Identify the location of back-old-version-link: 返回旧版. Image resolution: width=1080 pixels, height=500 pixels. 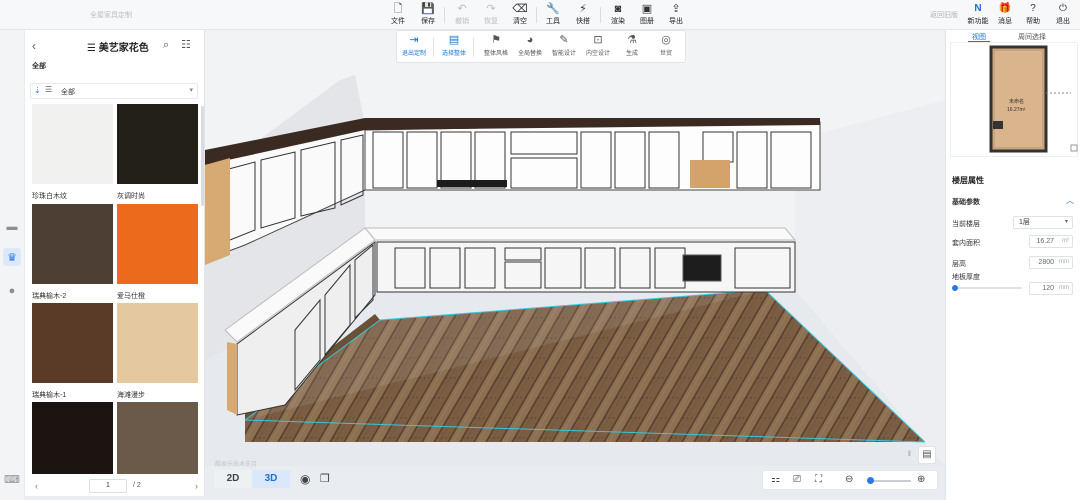
(944, 15).